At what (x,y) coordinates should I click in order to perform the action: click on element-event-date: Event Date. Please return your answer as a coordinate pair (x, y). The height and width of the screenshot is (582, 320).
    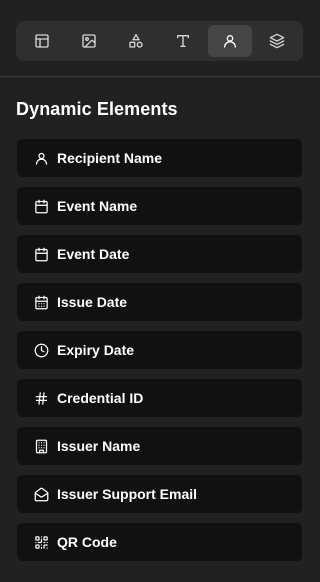
    Looking at the image, I should click on (159, 254).